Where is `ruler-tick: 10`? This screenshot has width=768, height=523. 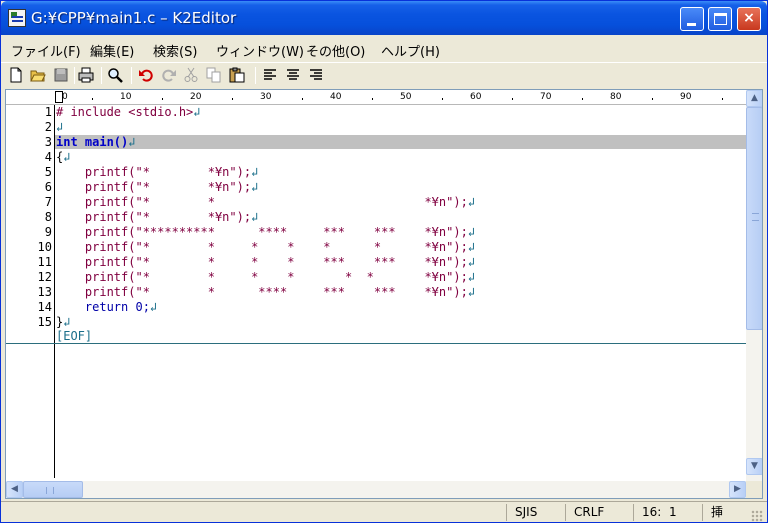 ruler-tick: 10 is located at coordinates (126, 97).